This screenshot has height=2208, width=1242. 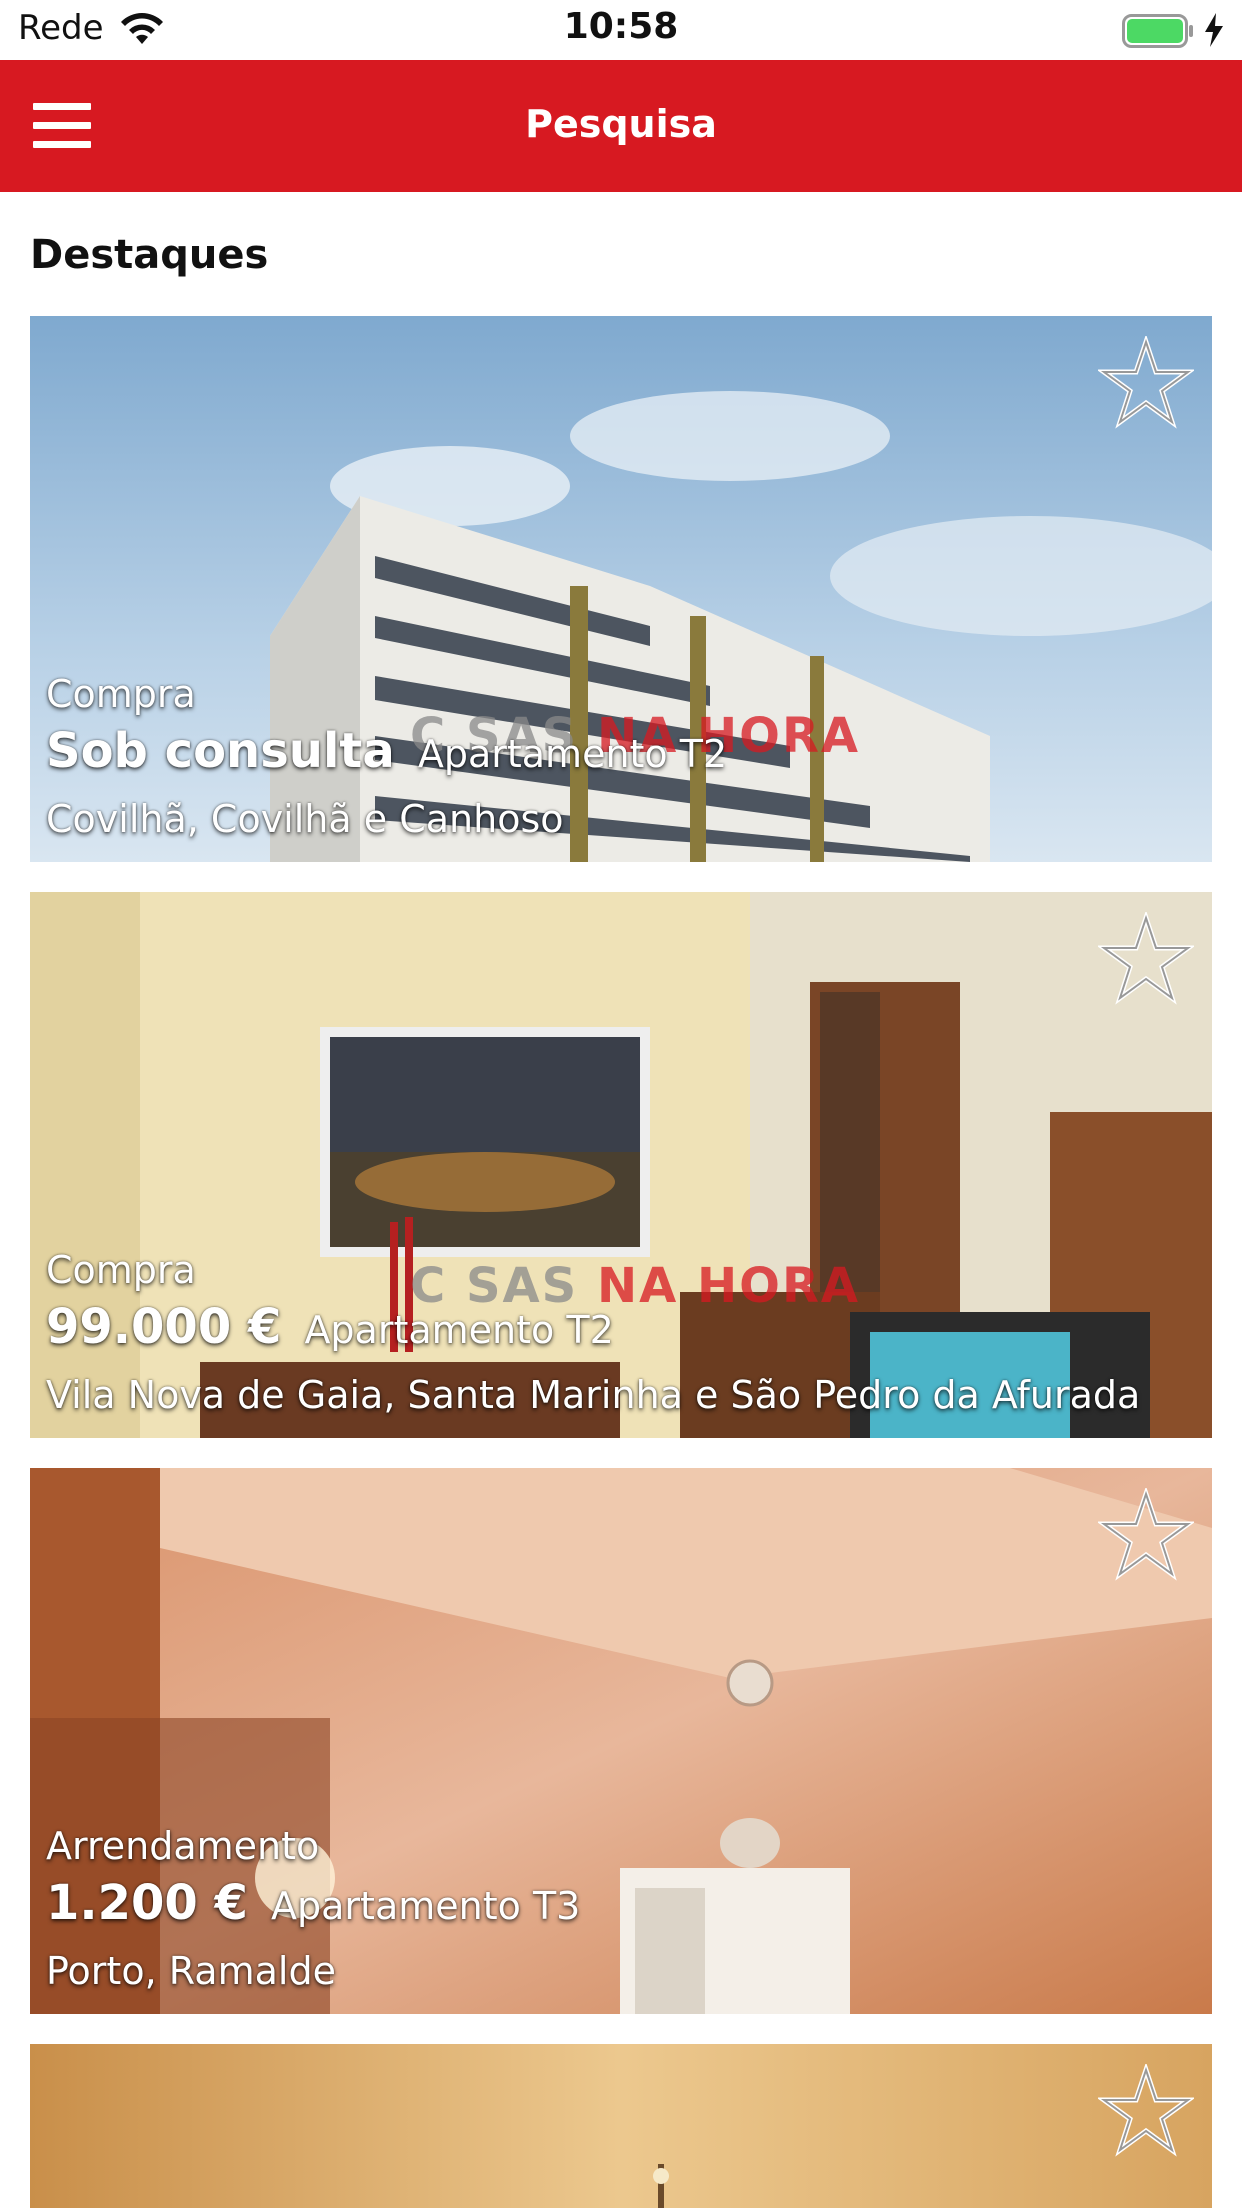 I want to click on charging-bolt-icon, so click(x=1214, y=30).